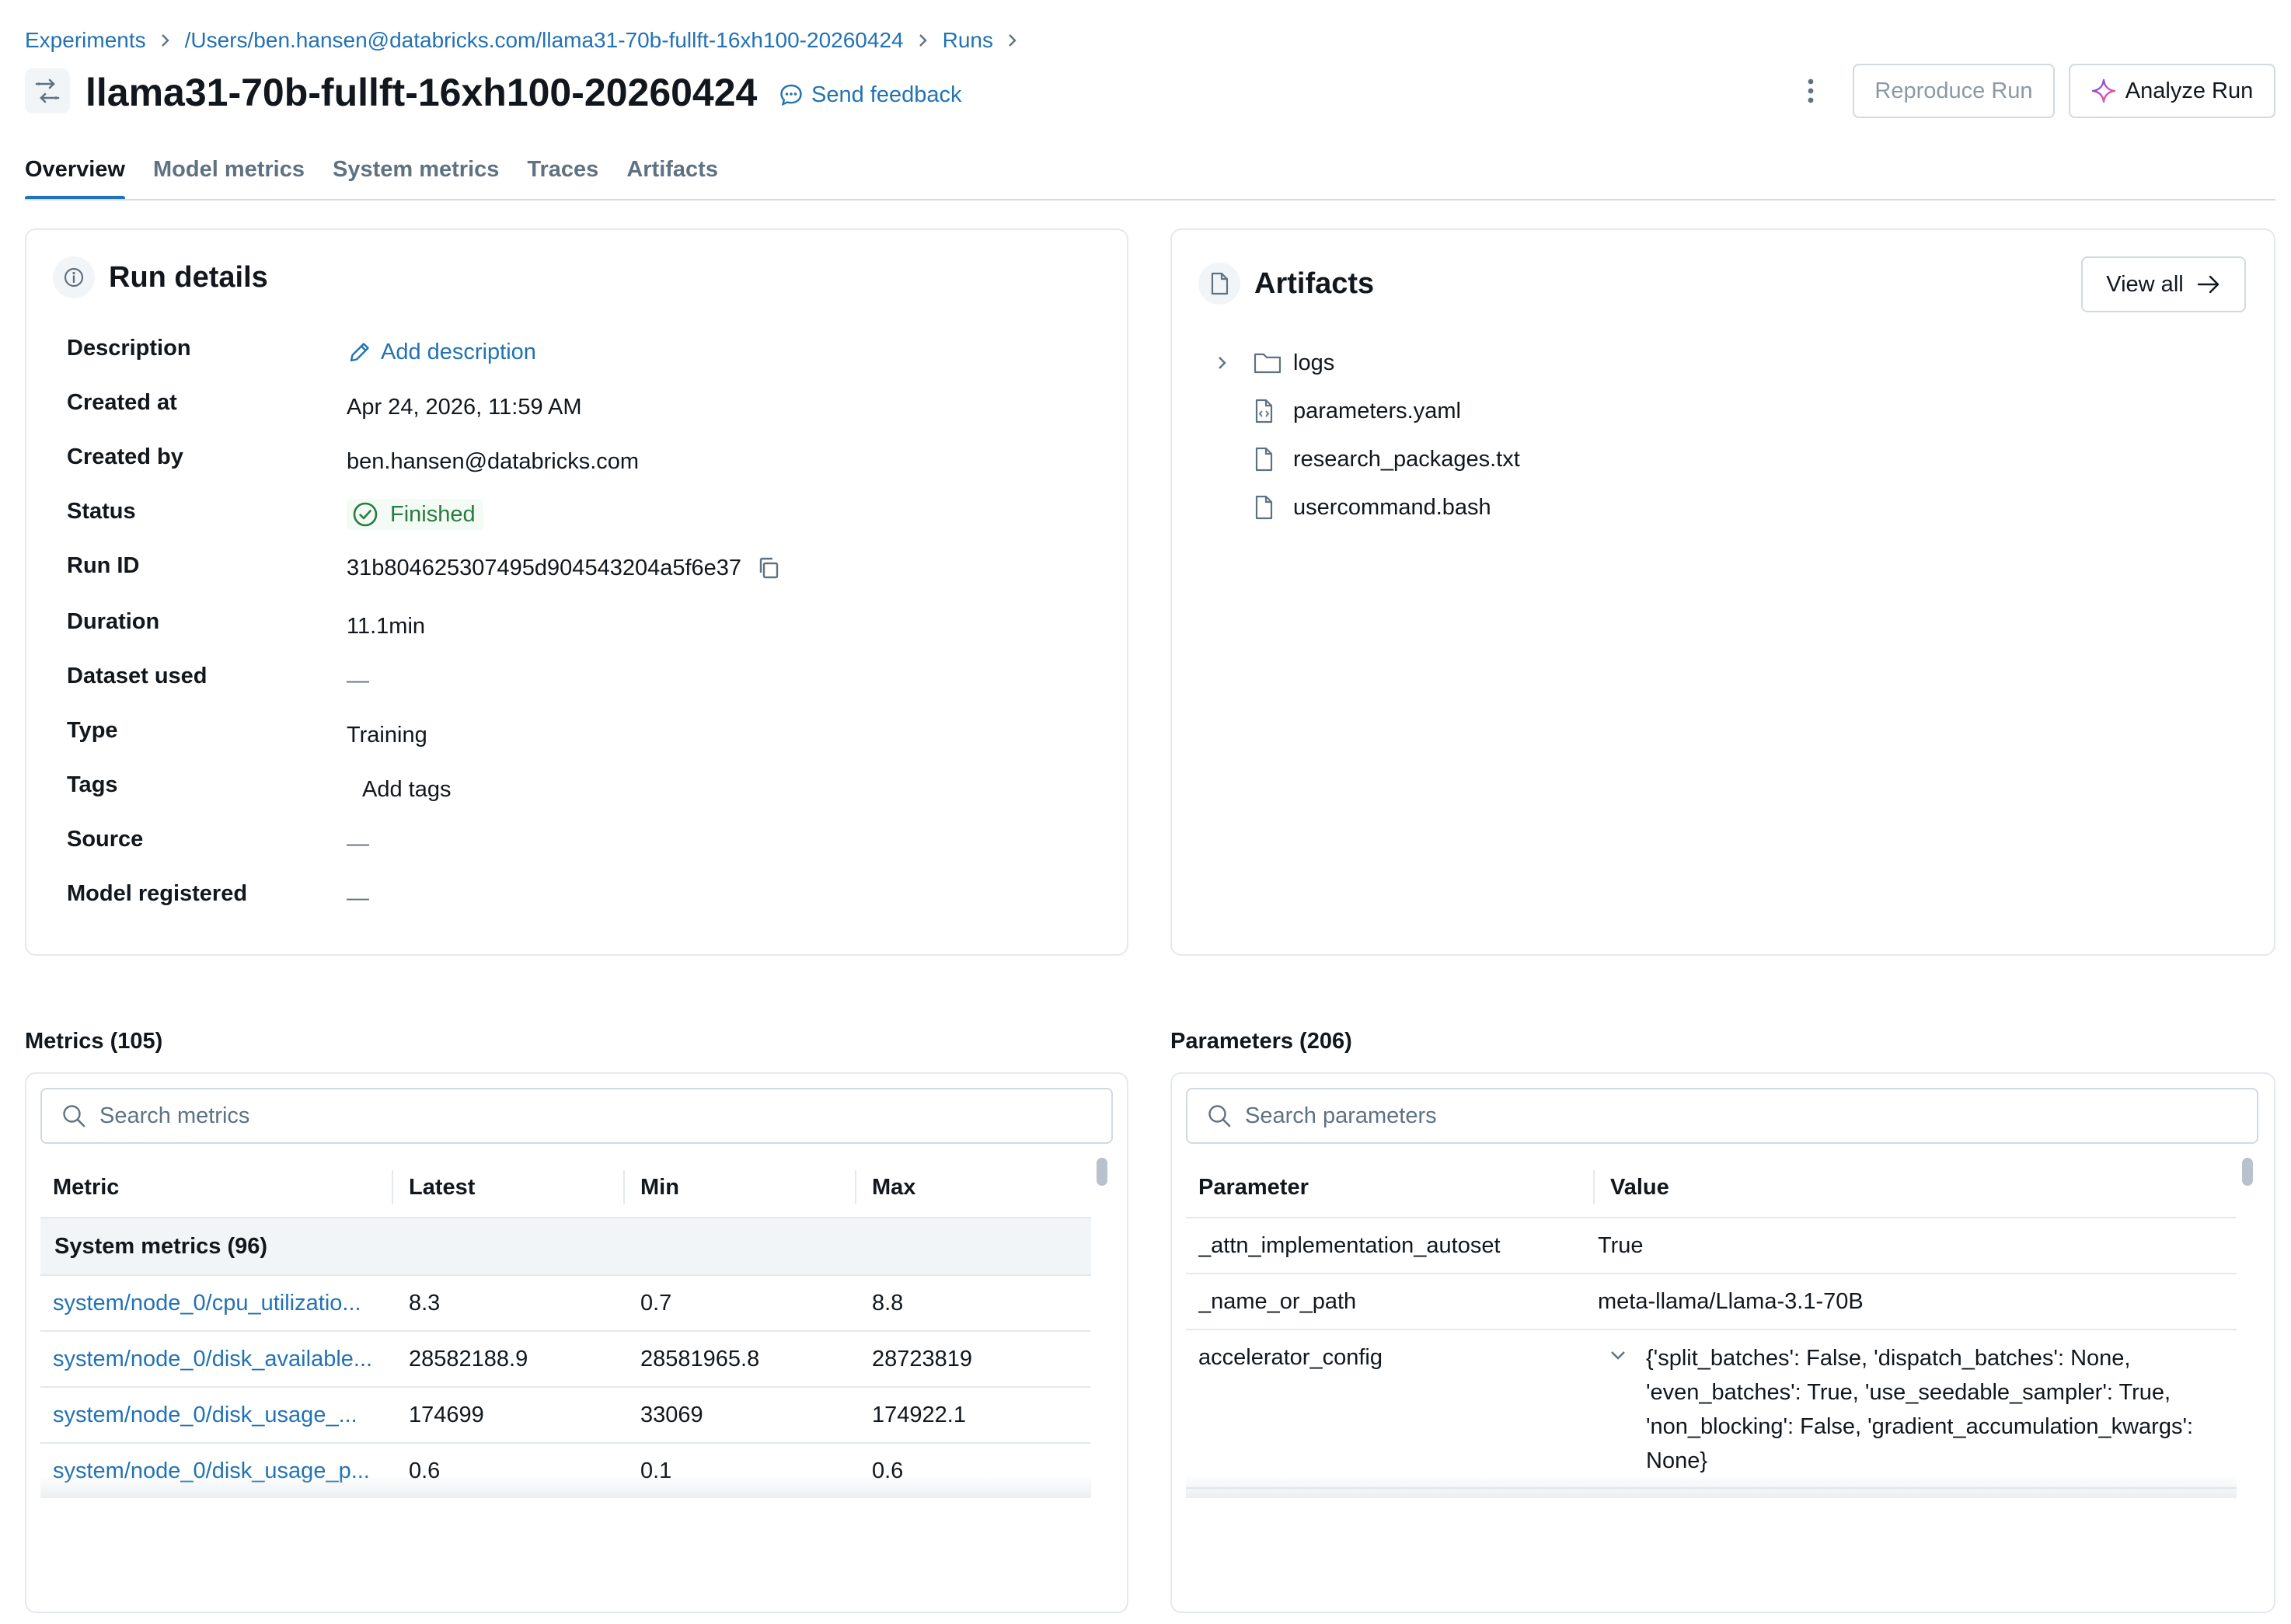  Describe the element at coordinates (468, 1358) in the screenshot. I see `metric-latest: 28582188.9` at that location.